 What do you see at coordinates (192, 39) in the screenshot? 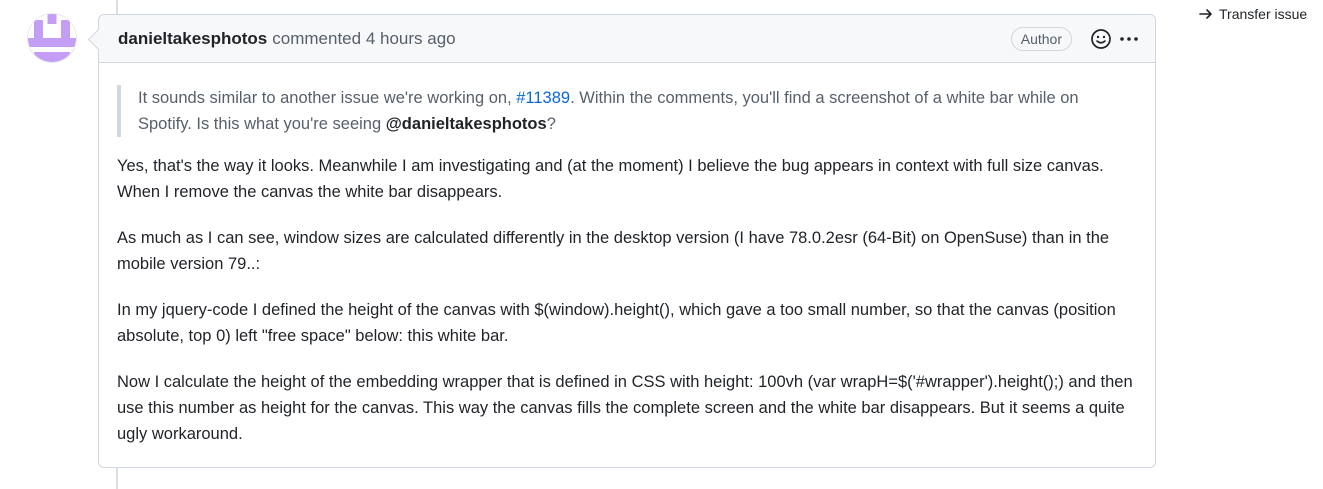
I see `comment-author-link: danieltakesphotos` at bounding box center [192, 39].